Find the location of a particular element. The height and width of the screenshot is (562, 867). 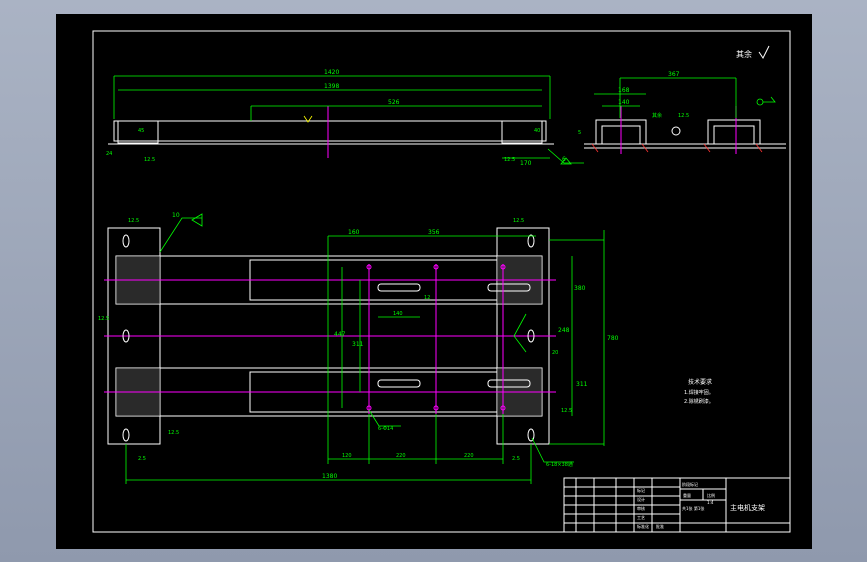

tb-sheet-info: 共1张 第1张 is located at coordinates (693, 508).